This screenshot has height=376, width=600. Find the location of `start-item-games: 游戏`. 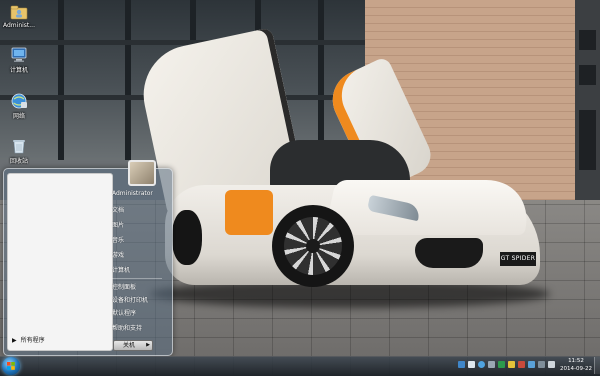

start-item-games: 游戏 is located at coordinates (118, 254).